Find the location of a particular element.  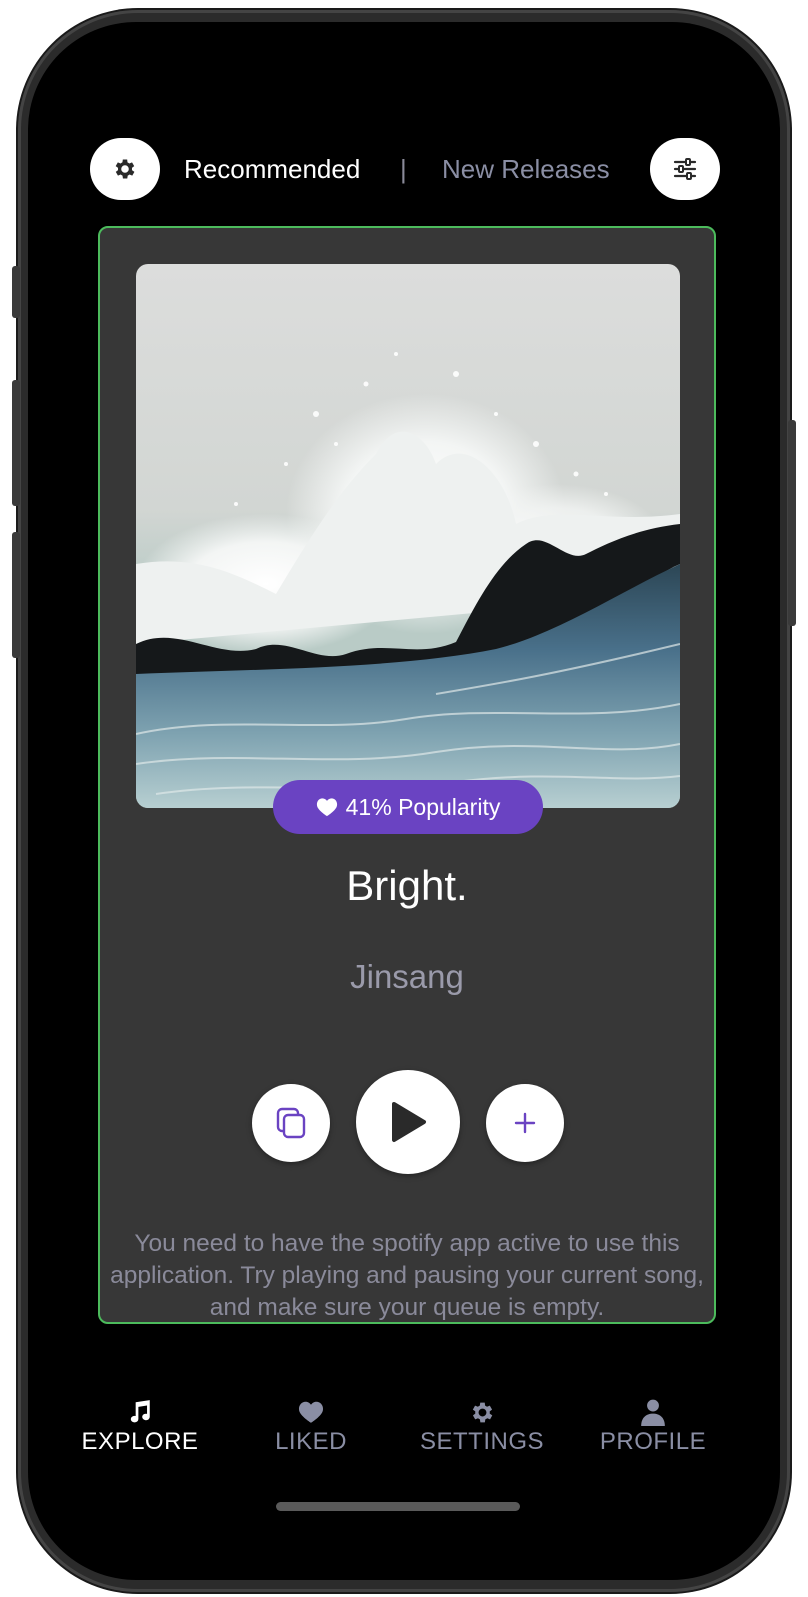

filter-button is located at coordinates (685, 169).